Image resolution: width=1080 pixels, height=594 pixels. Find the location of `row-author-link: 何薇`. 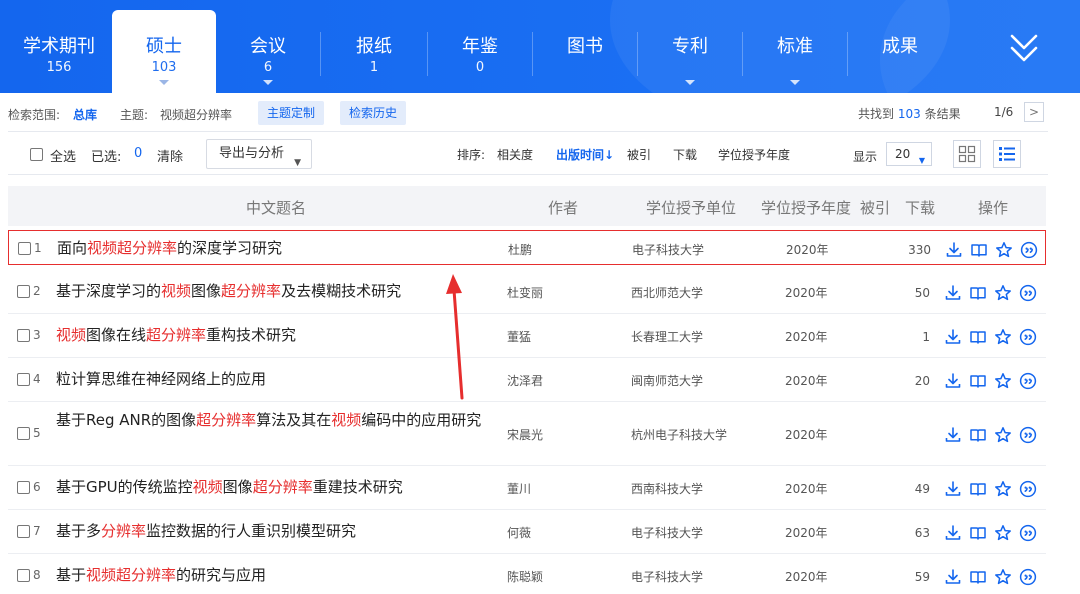

row-author-link: 何薇 is located at coordinates (519, 532).